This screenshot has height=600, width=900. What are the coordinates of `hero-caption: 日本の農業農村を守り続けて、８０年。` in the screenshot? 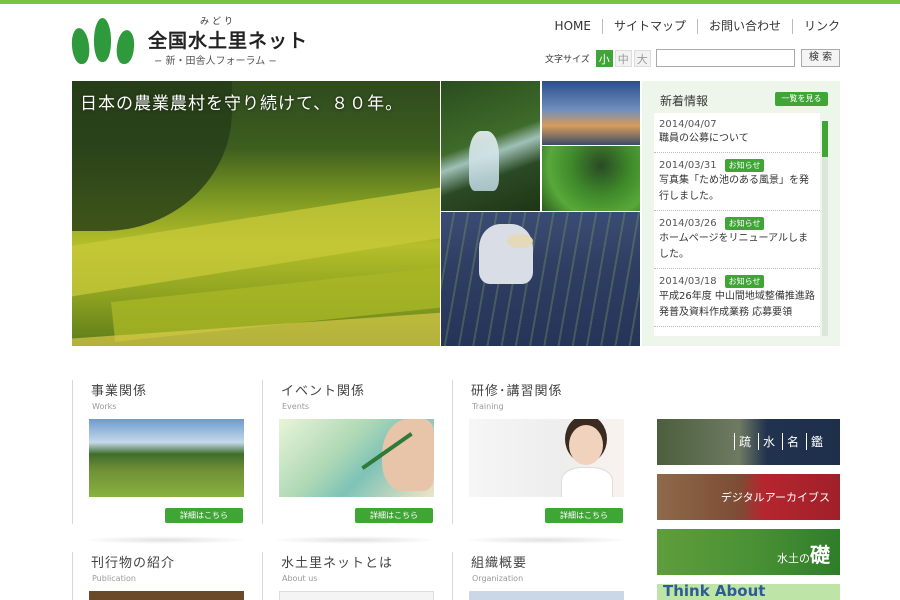 It's located at (242, 104).